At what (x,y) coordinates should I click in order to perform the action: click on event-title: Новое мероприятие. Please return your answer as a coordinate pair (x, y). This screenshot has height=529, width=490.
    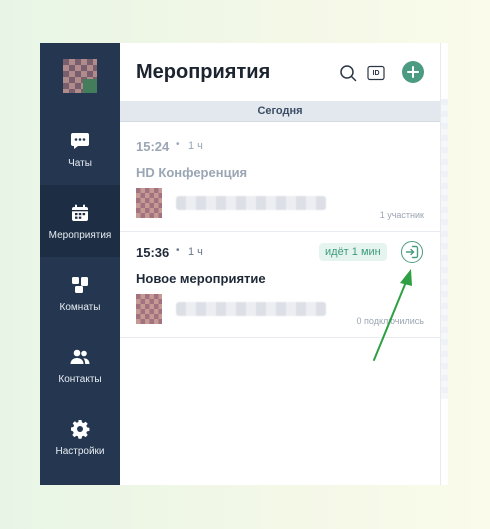
    Looking at the image, I should click on (201, 278).